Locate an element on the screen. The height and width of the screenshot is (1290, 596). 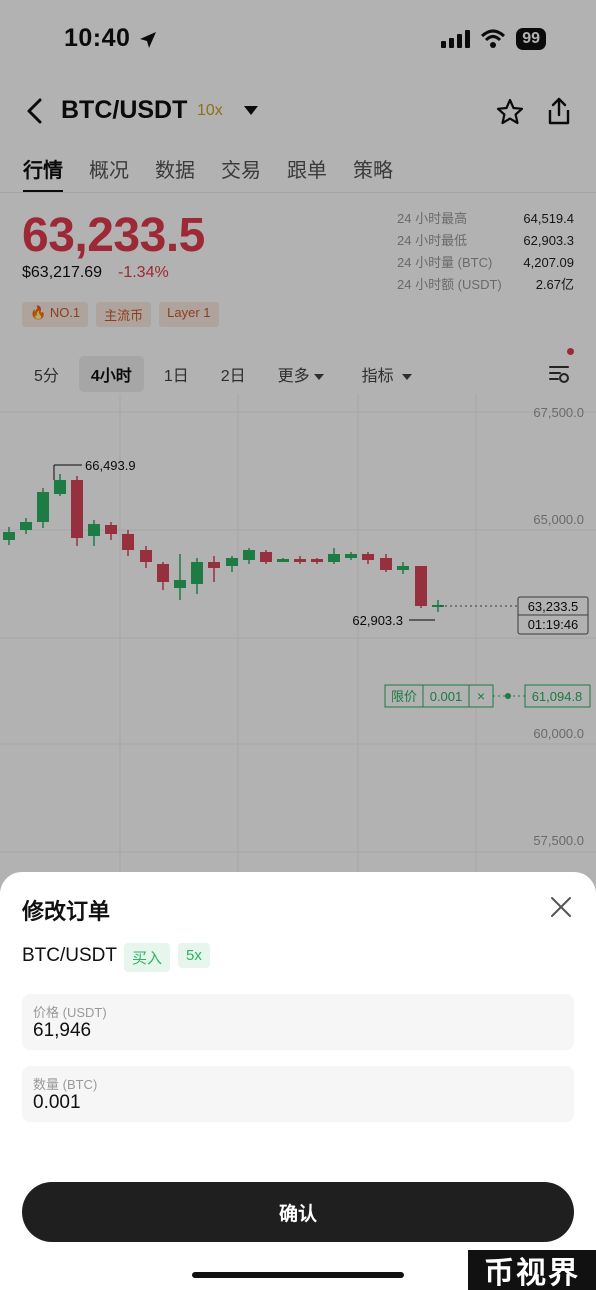
quantity-input: 0.001 is located at coordinates (283, 1103).